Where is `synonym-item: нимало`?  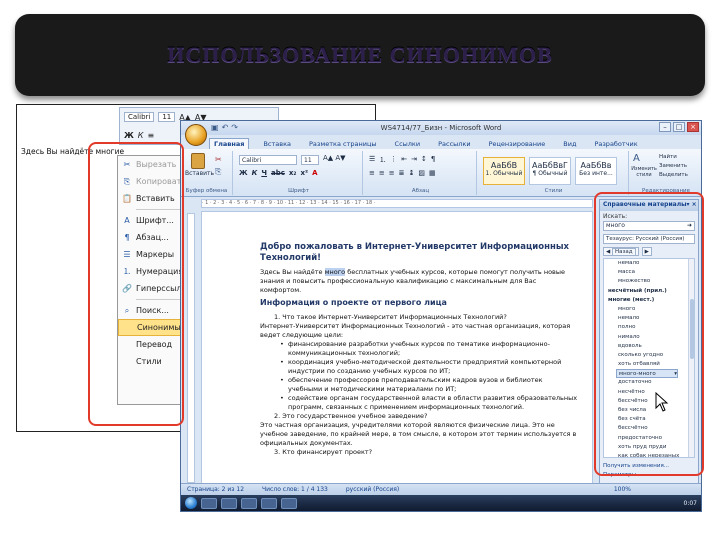 synonym-item: нимало is located at coordinates (649, 337).